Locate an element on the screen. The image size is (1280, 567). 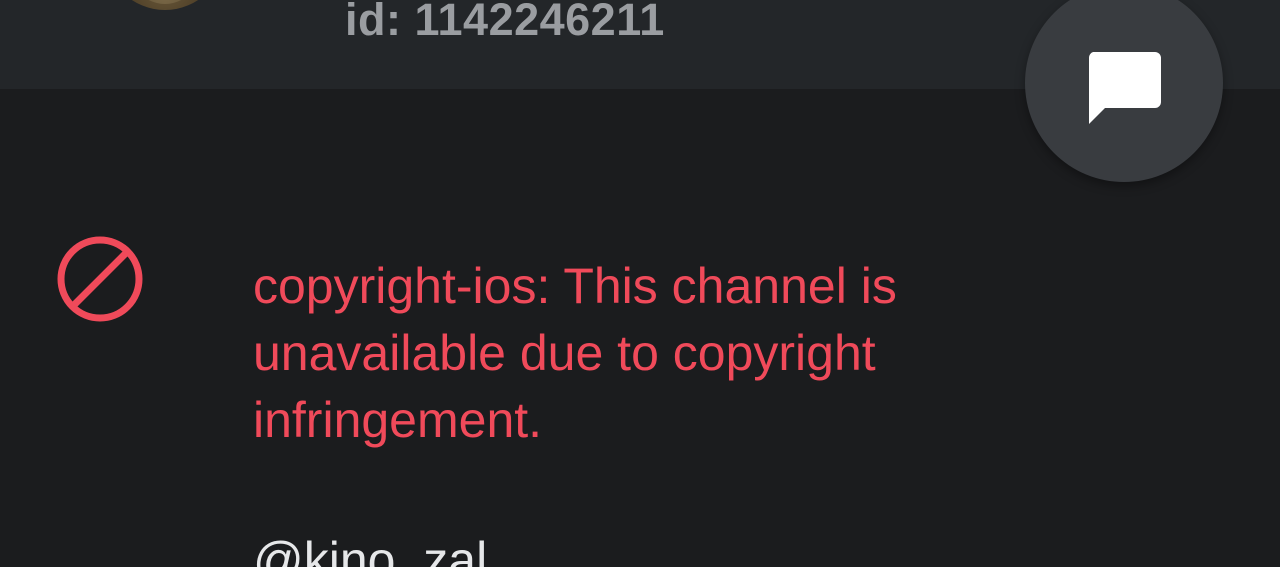
notice-line: infringement. is located at coordinates (398, 420).